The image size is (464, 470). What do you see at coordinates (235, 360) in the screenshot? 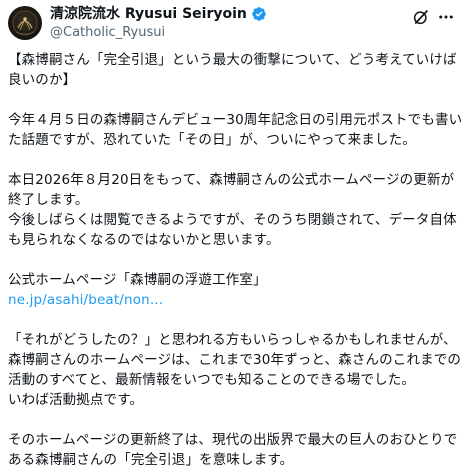
I see `tweet-line: 森博嗣さんのホームページは、これまで30年ずっと、森さんのこれまでの` at bounding box center [235, 360].